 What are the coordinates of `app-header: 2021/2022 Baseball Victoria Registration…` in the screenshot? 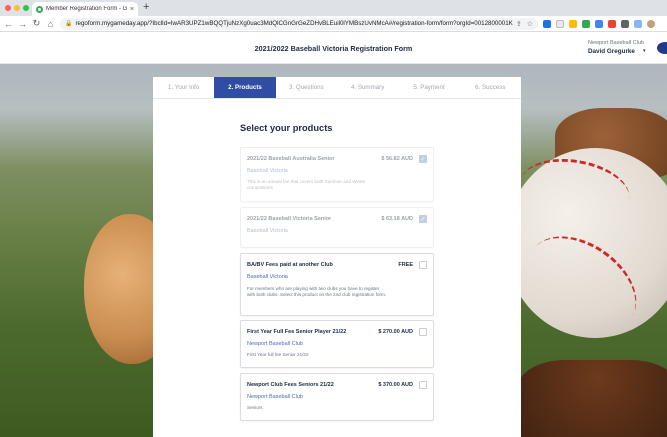 It's located at (333, 48).